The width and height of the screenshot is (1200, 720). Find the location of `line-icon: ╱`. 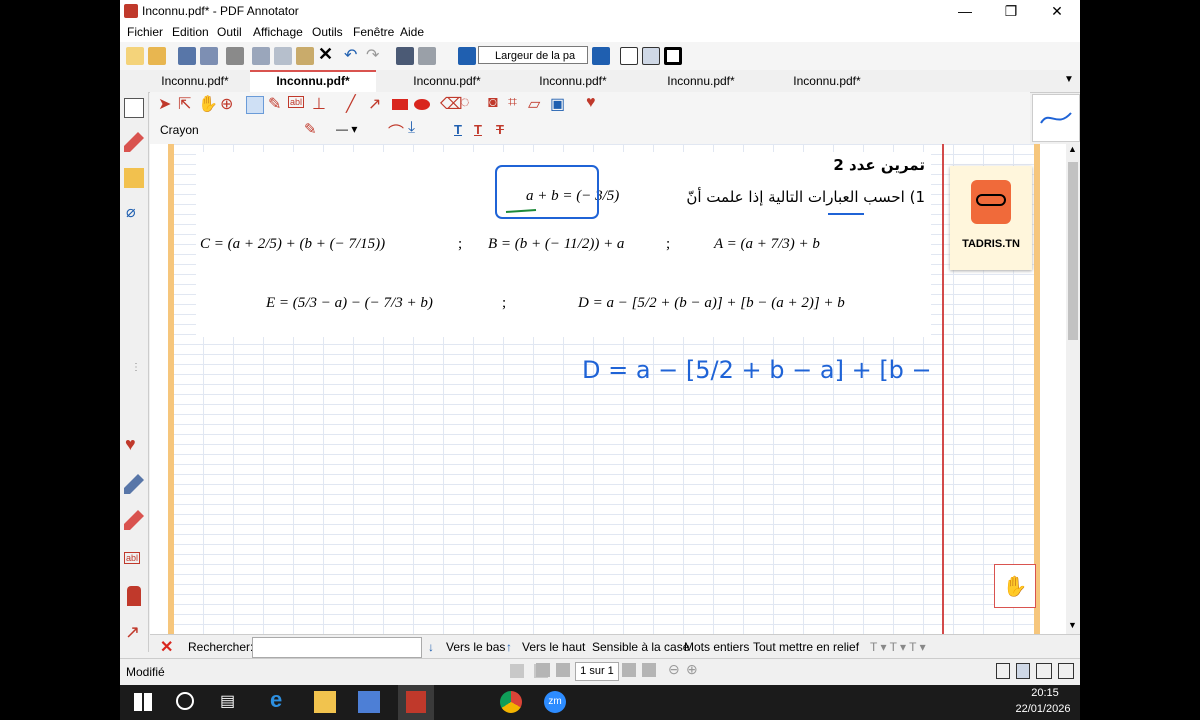

line-icon: ╱ is located at coordinates (351, 104).